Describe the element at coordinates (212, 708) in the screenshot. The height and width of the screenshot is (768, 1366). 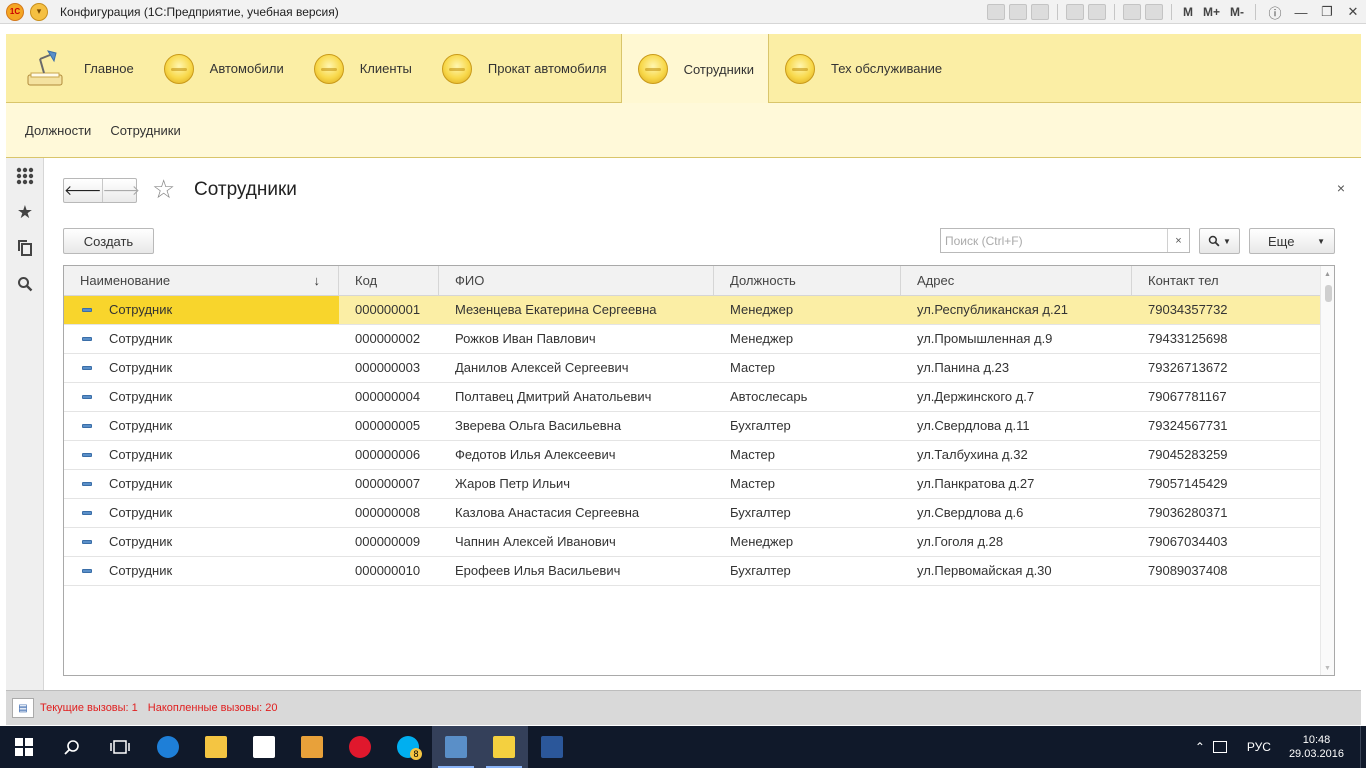
I see `accumulated-calls-text: Накопленные вызовы: 20` at that location.